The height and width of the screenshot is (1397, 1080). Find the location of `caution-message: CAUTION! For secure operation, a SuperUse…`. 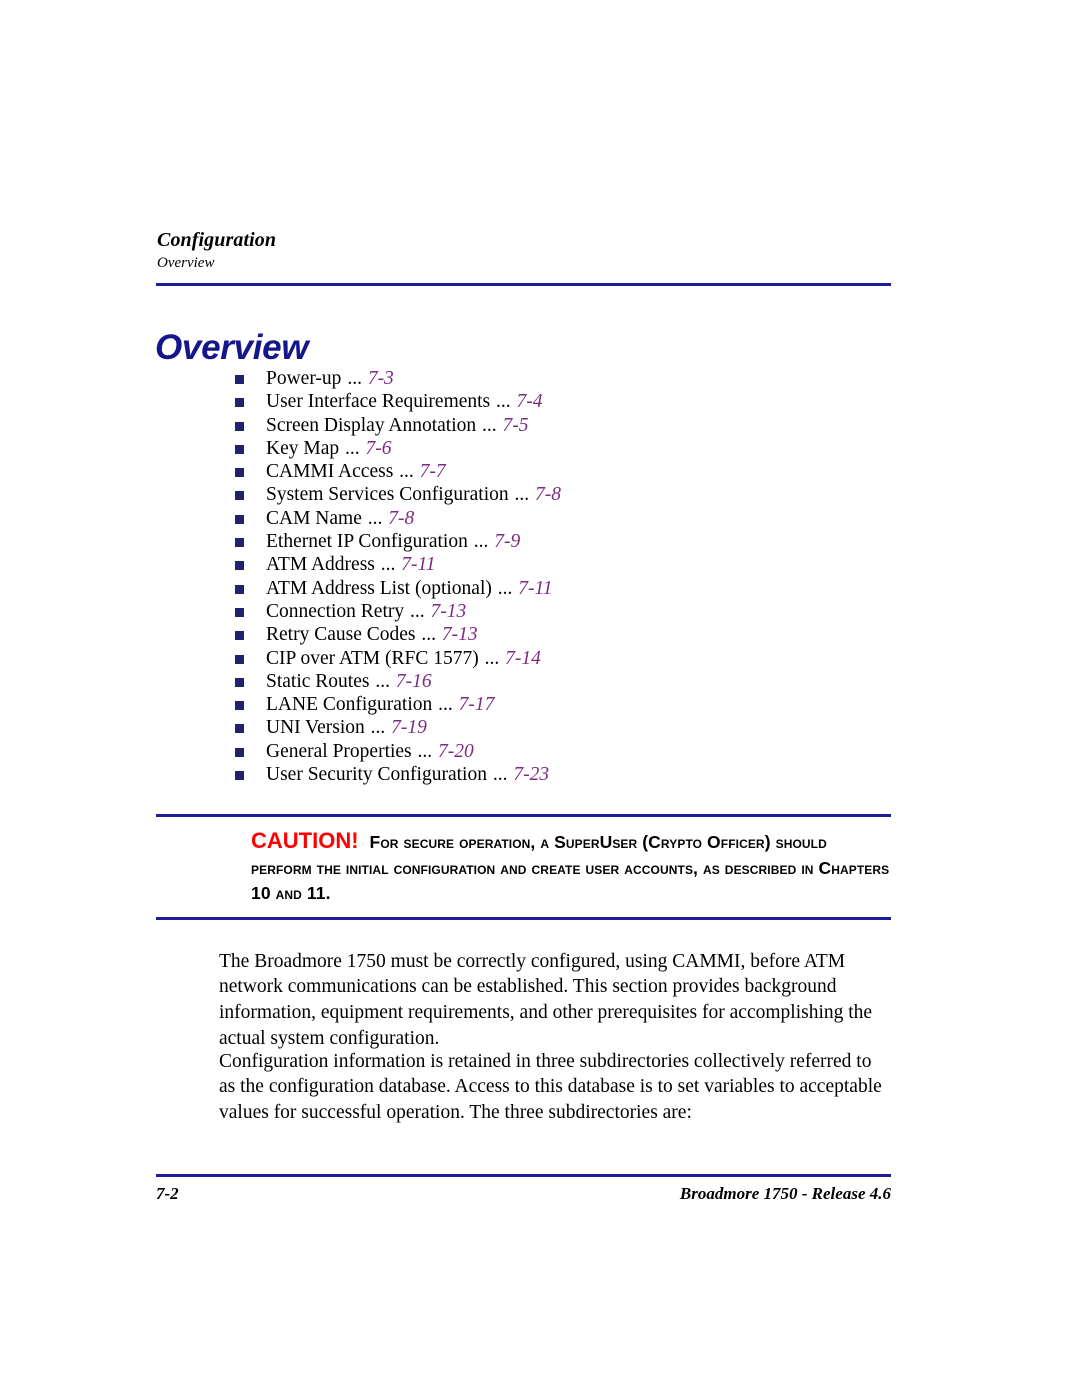

caution-message: CAUTION! For secure operation, a SuperUse… is located at coordinates (571, 867).